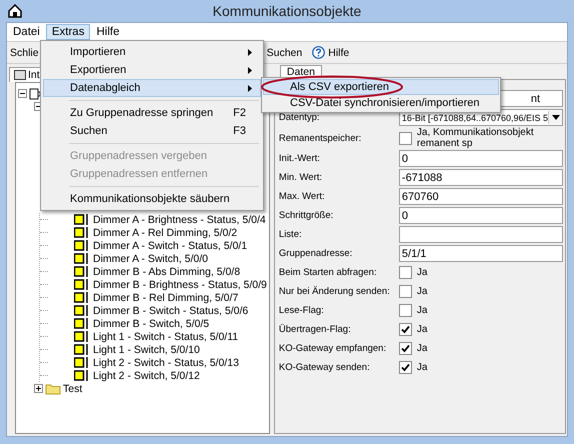 The height and width of the screenshot is (444, 574). I want to click on toolbar-button: Suchen, so click(285, 52).